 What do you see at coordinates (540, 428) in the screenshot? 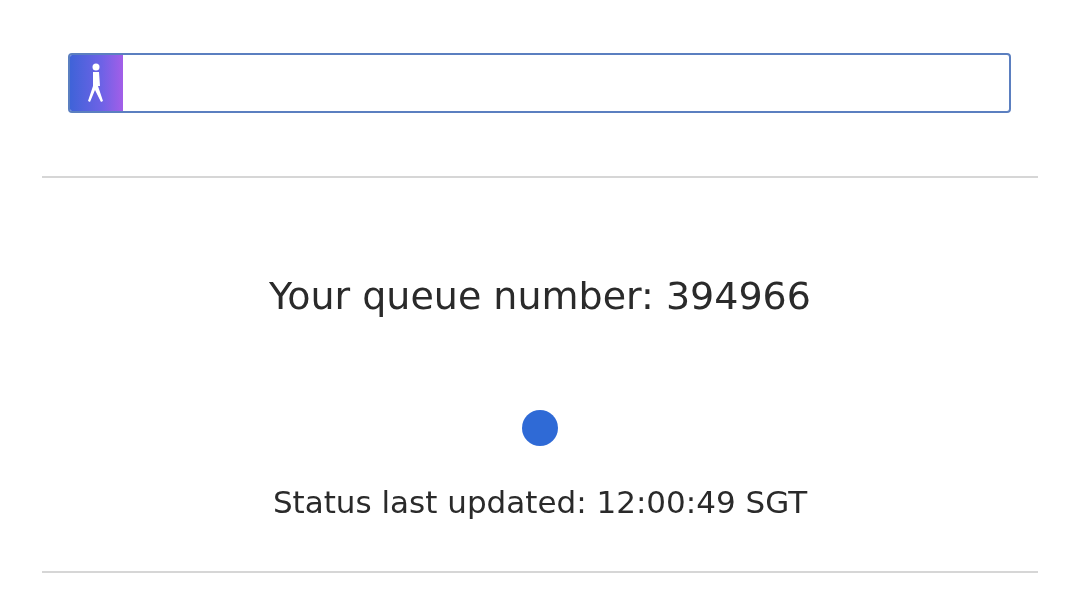
I see `status-dot` at bounding box center [540, 428].